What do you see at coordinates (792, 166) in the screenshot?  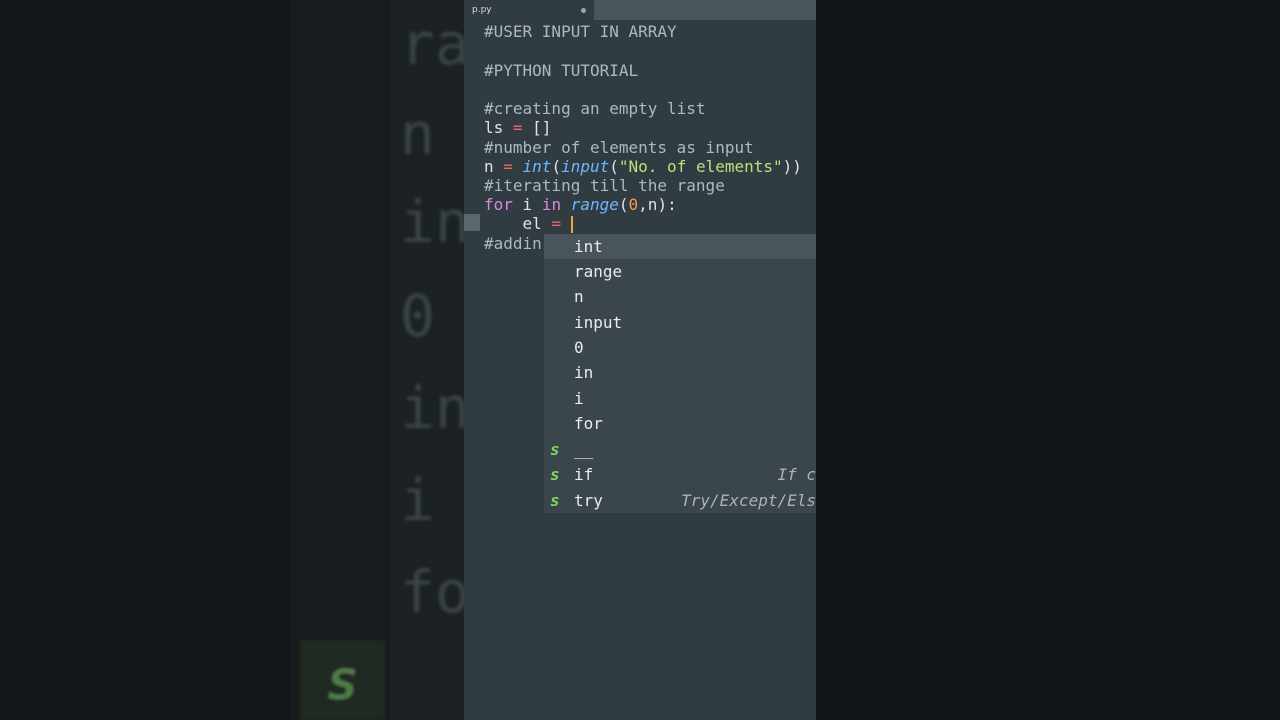 I see `token-paren: ))` at bounding box center [792, 166].